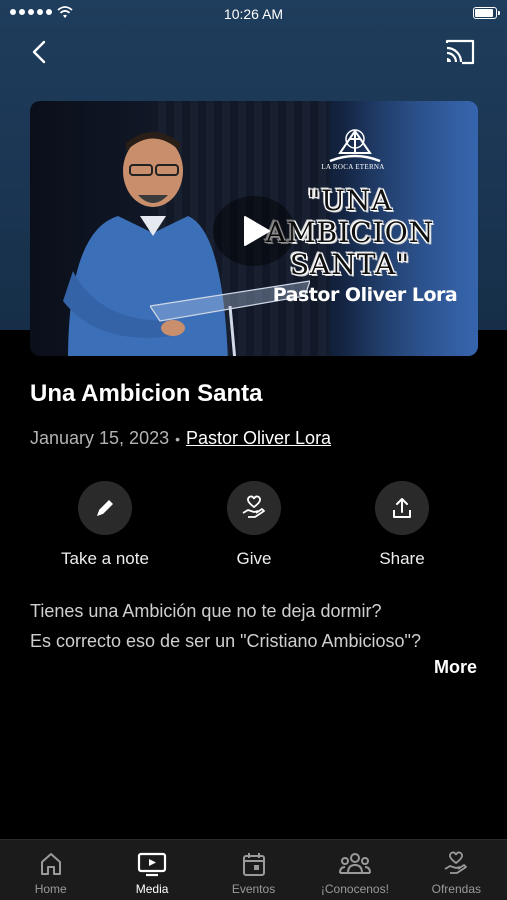 This screenshot has width=507, height=900. I want to click on sermon-meta: January 15, 2023 • Pastor Oliver Lora, so click(180, 438).